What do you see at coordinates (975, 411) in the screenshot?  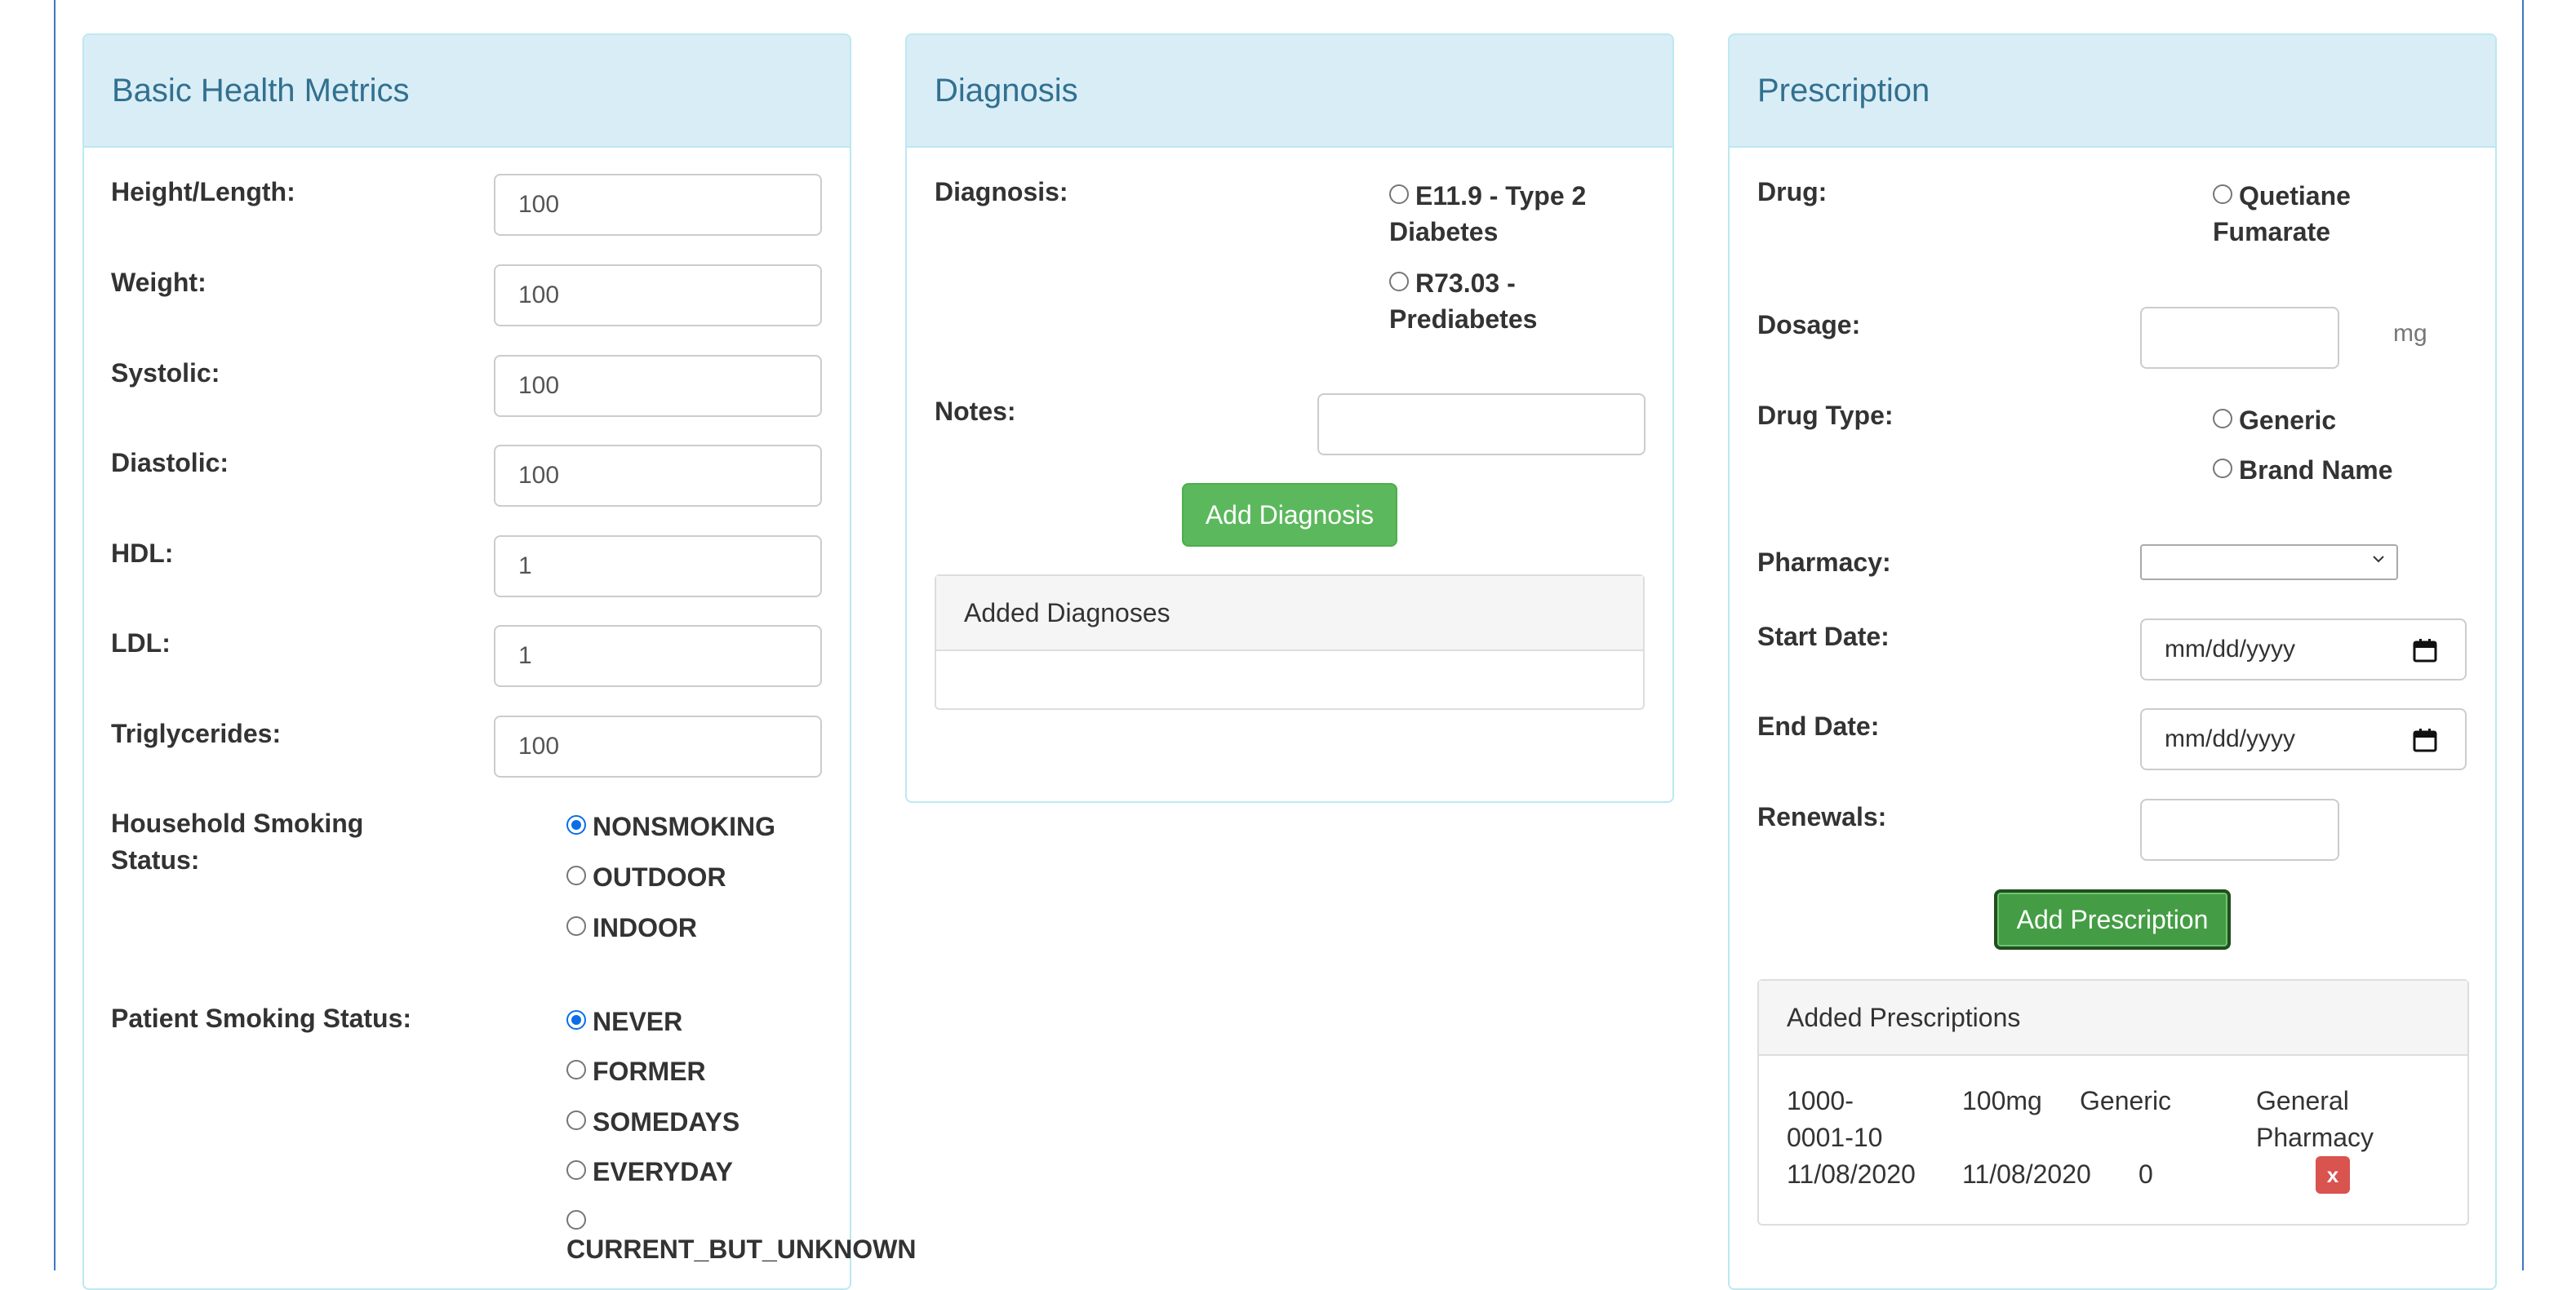 I see `notes-label: Notes:` at bounding box center [975, 411].